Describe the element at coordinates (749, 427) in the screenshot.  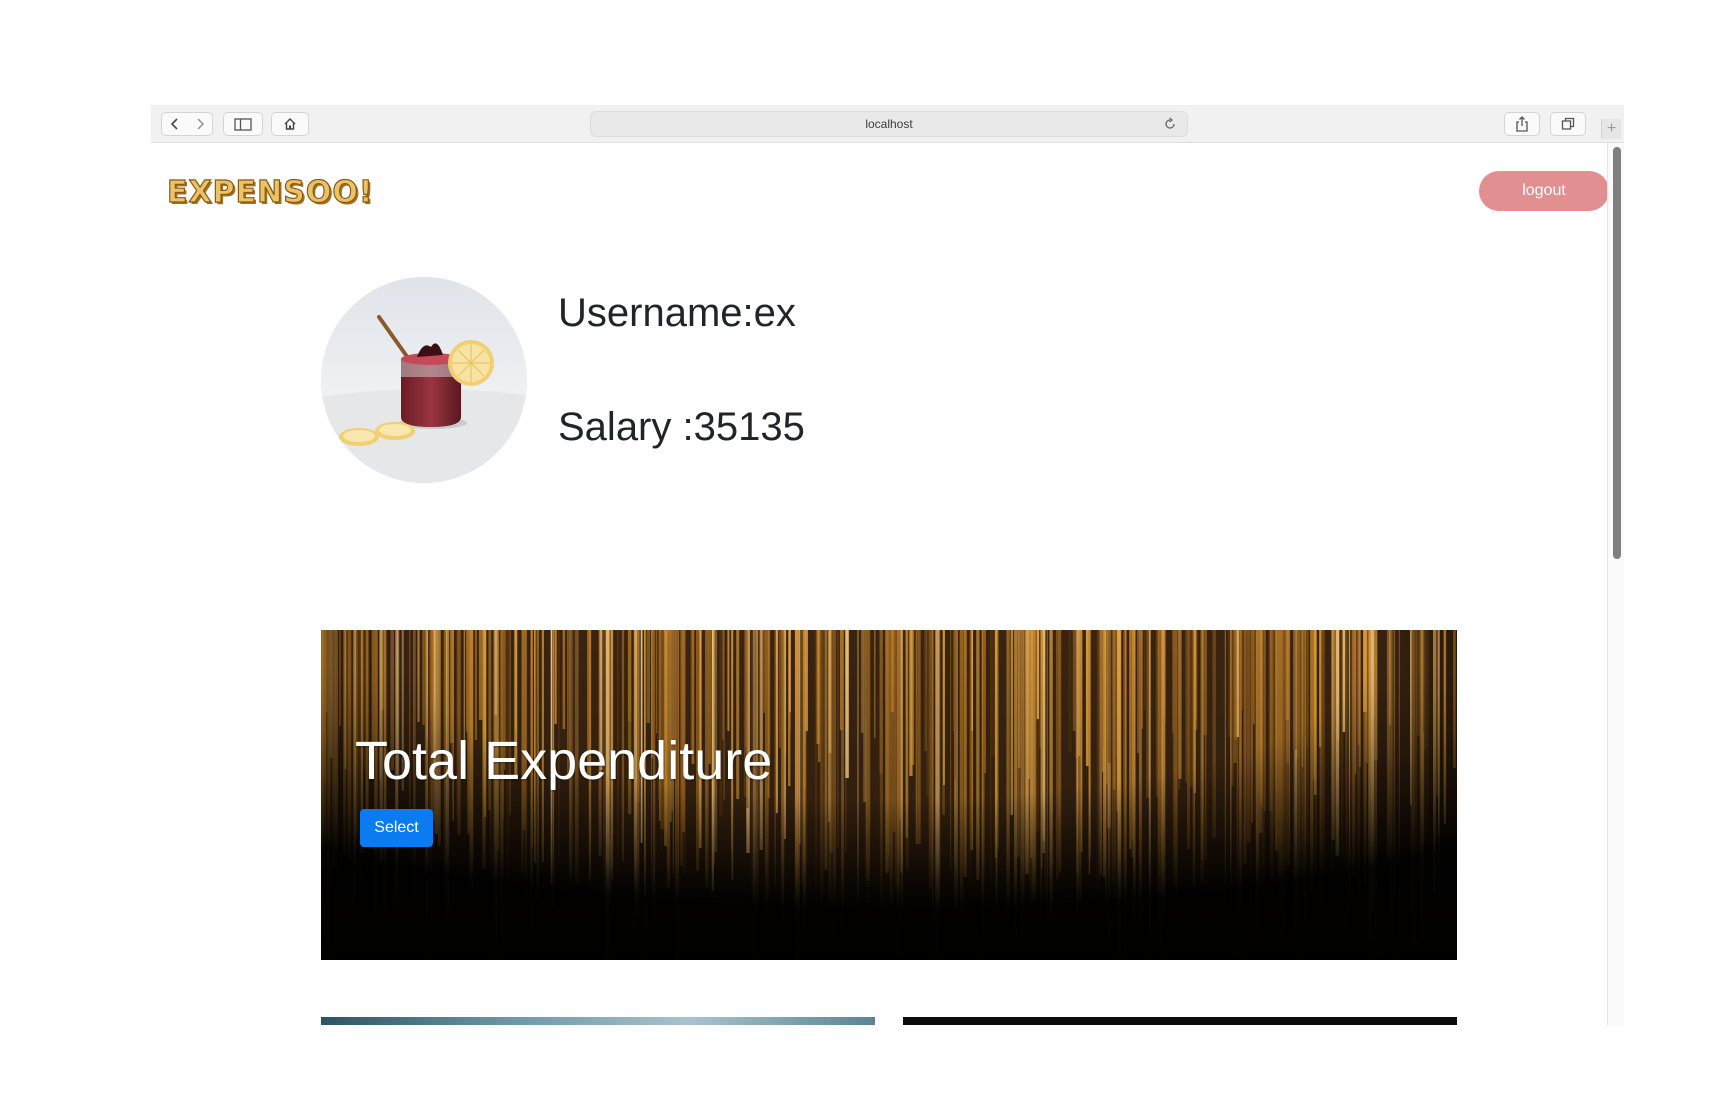
I see `salary-value: 35135` at that location.